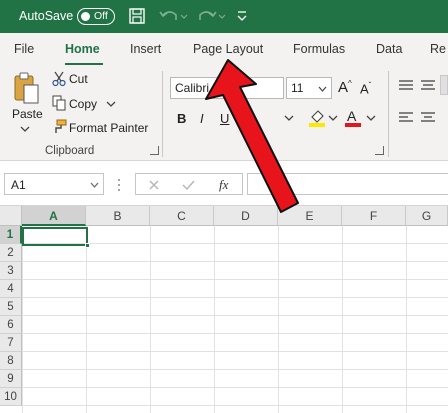 The width and height of the screenshot is (448, 413). I want to click on column-header-g: G, so click(427, 216).